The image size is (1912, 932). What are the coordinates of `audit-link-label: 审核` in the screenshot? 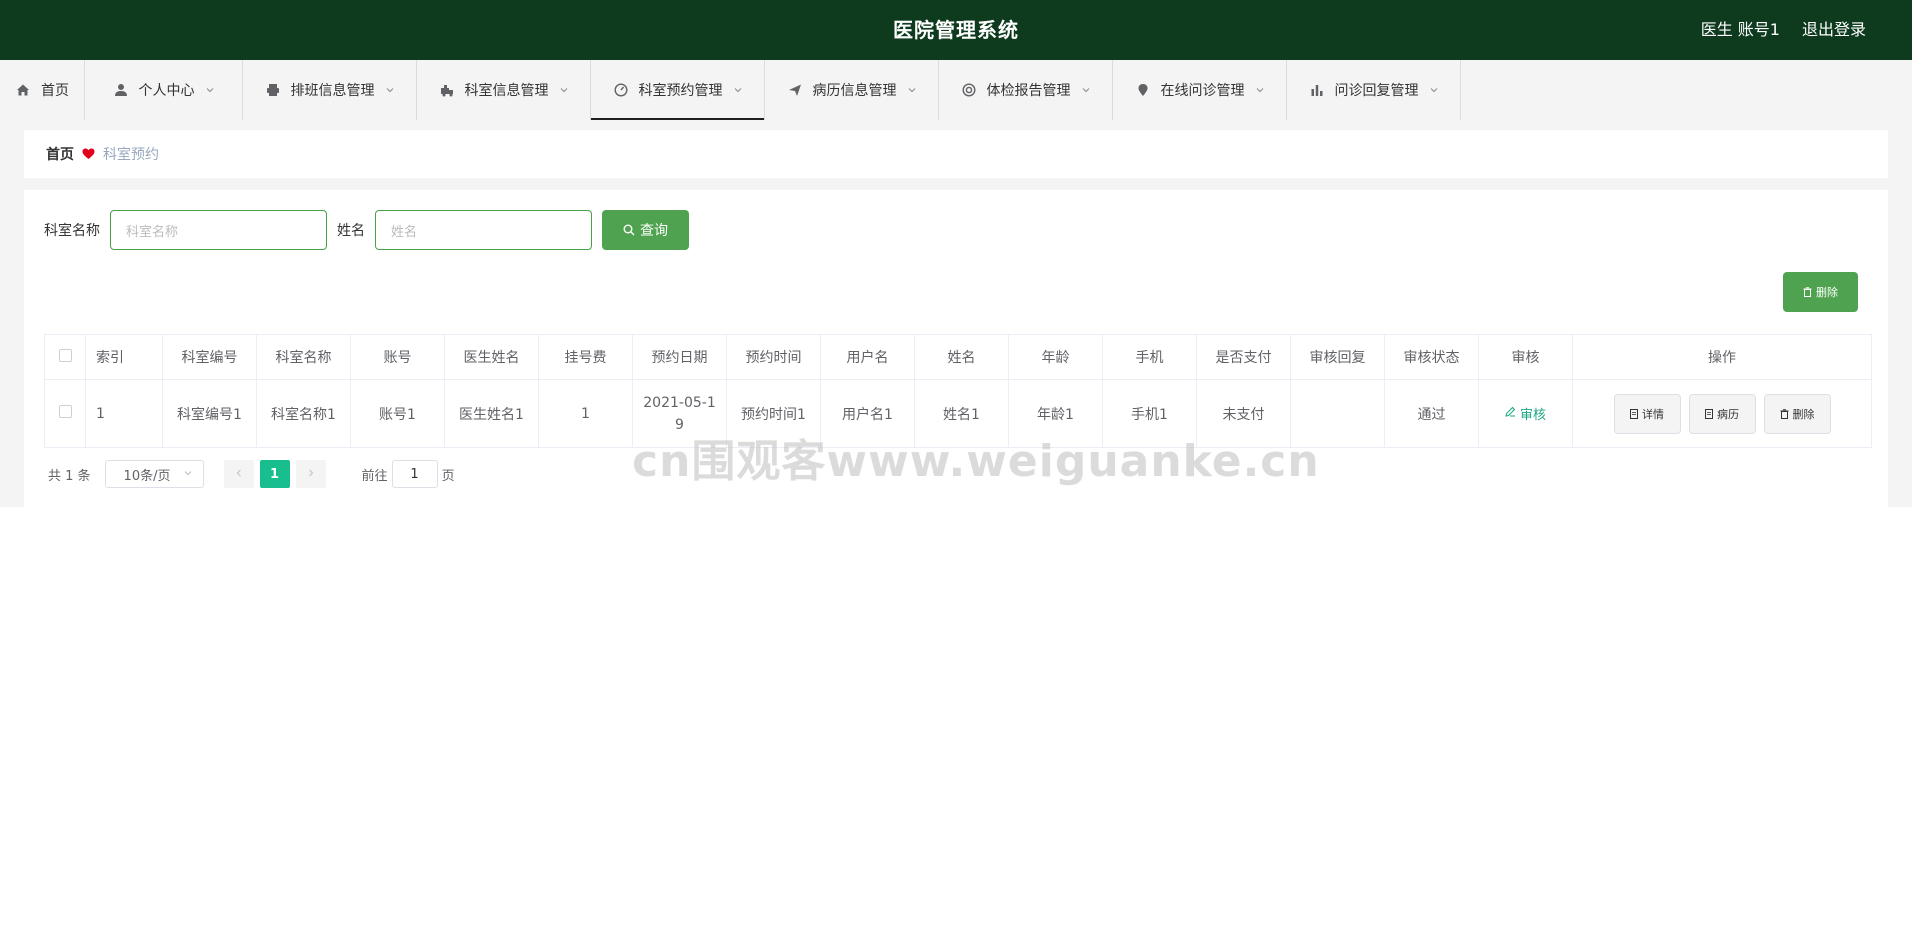 It's located at (1532, 415).